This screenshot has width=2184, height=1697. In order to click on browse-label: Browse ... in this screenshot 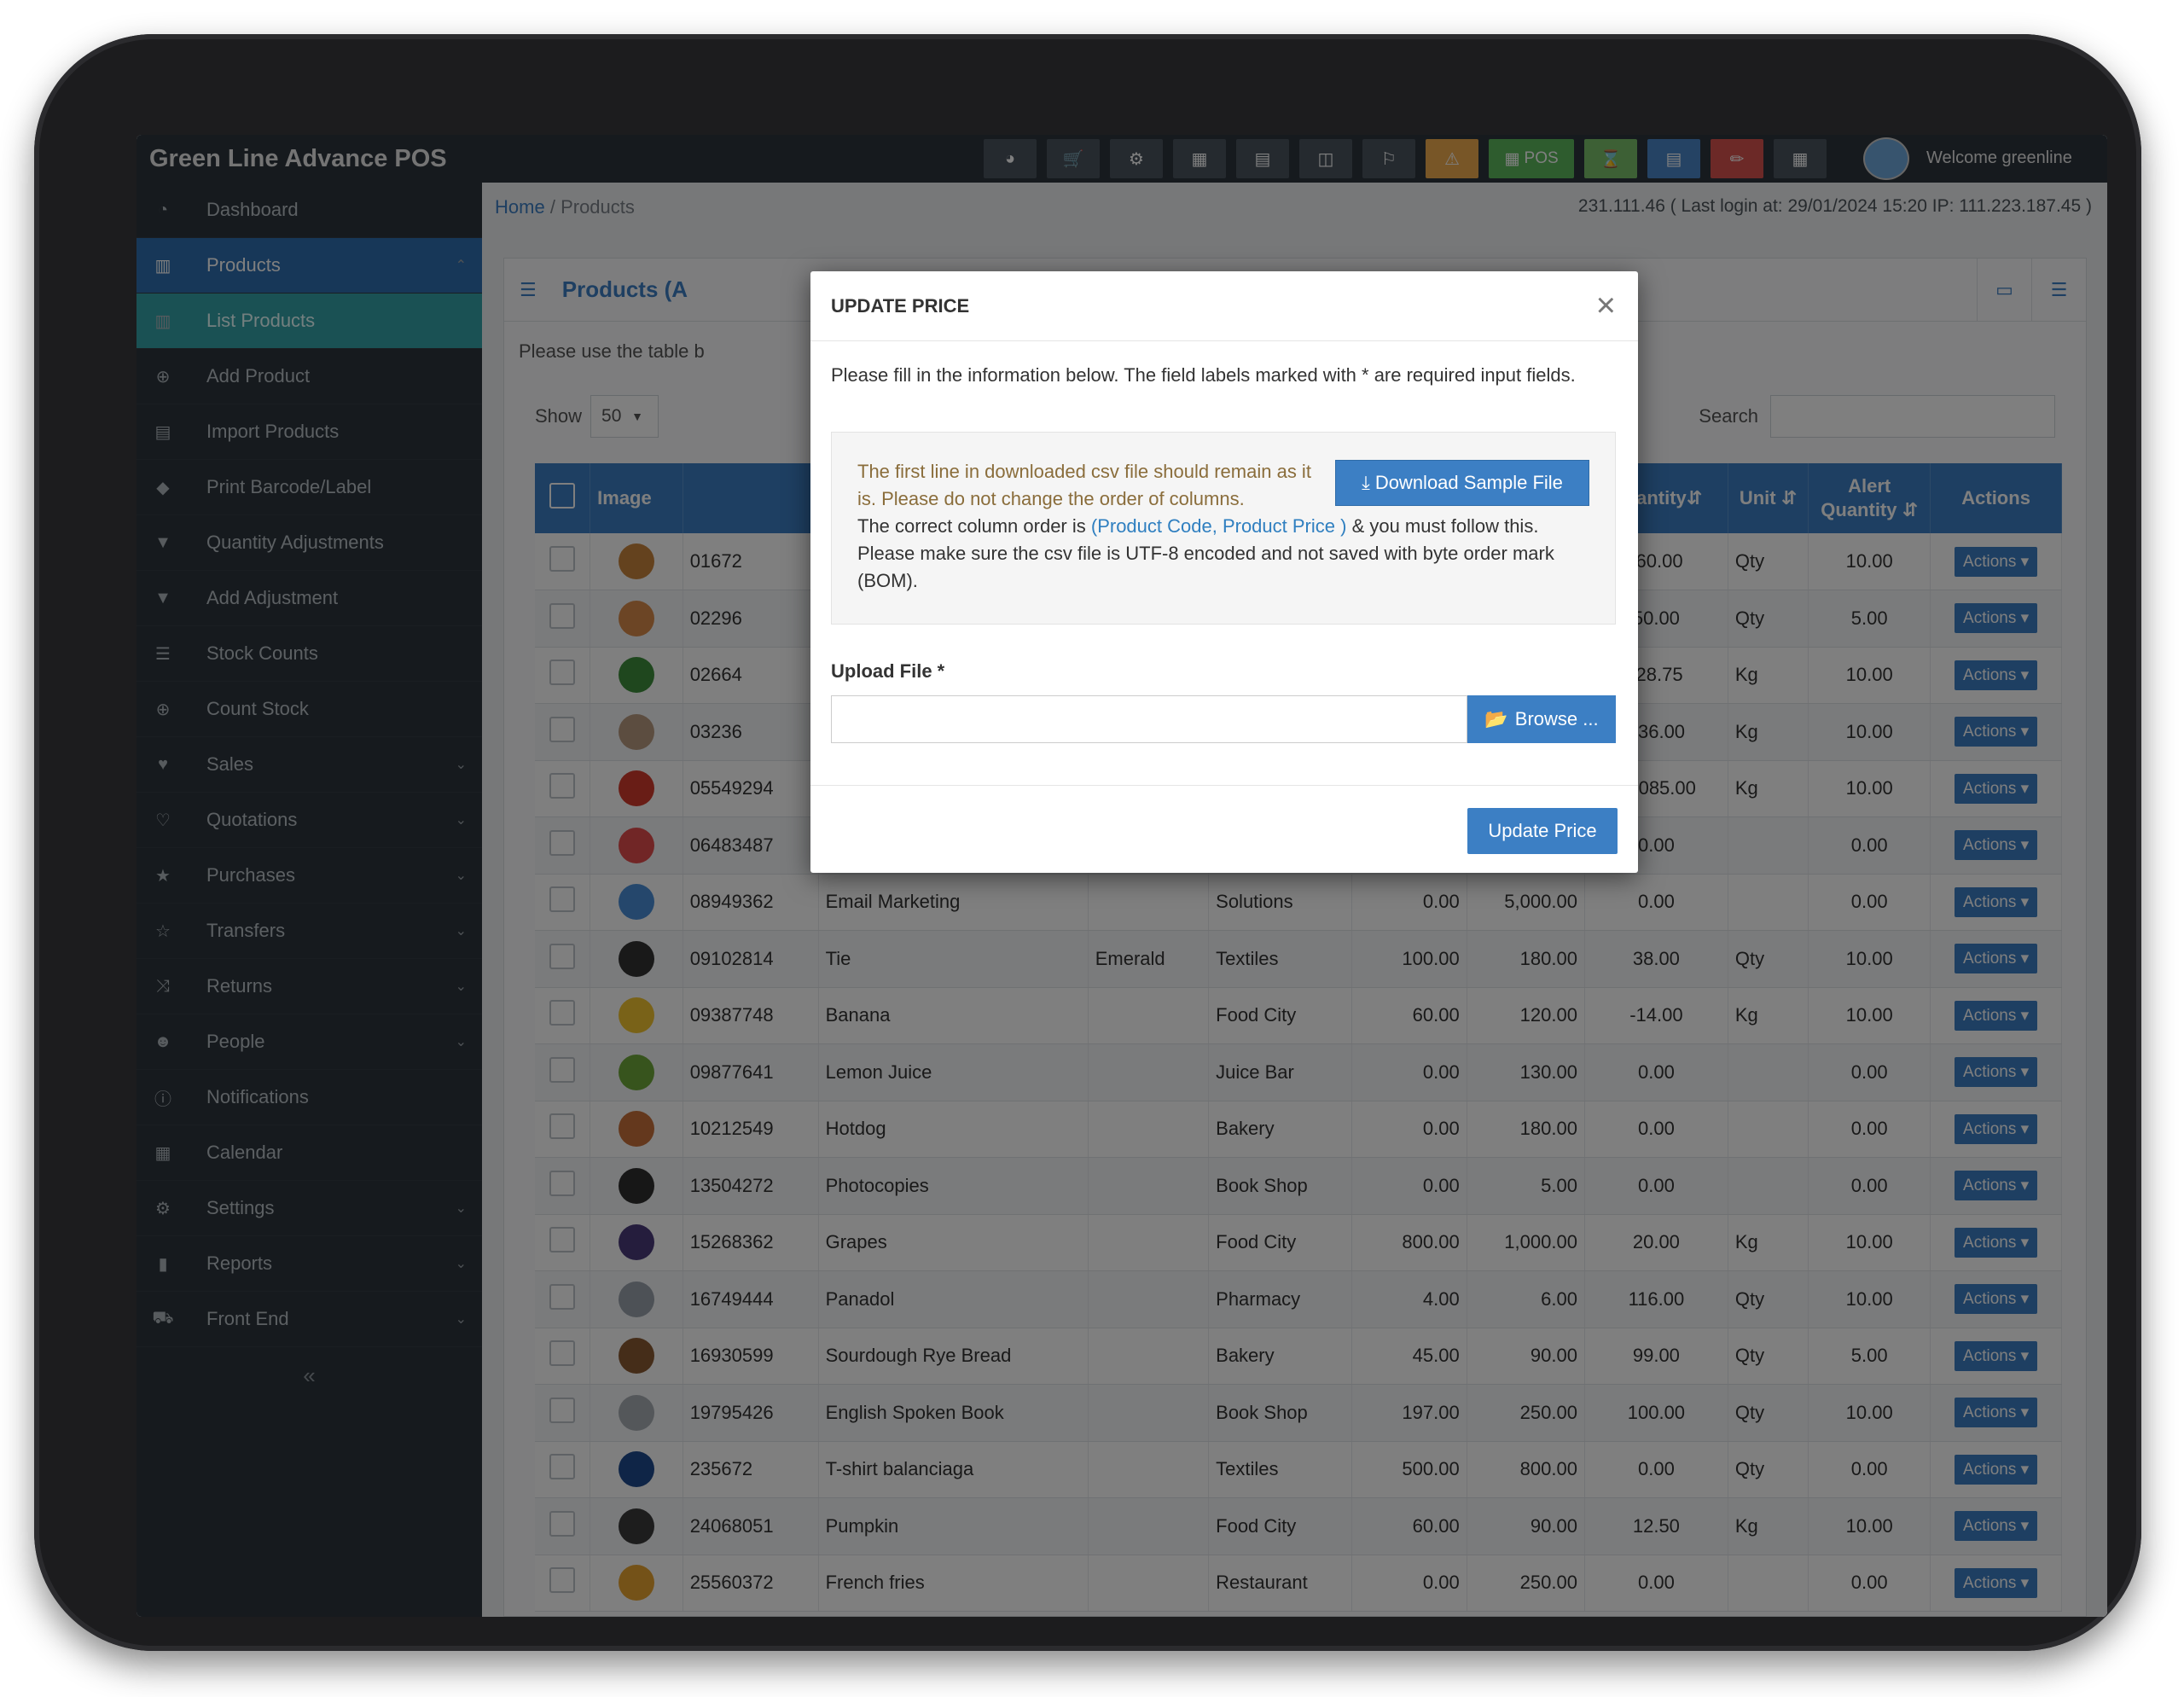, I will do `click(1556, 718)`.